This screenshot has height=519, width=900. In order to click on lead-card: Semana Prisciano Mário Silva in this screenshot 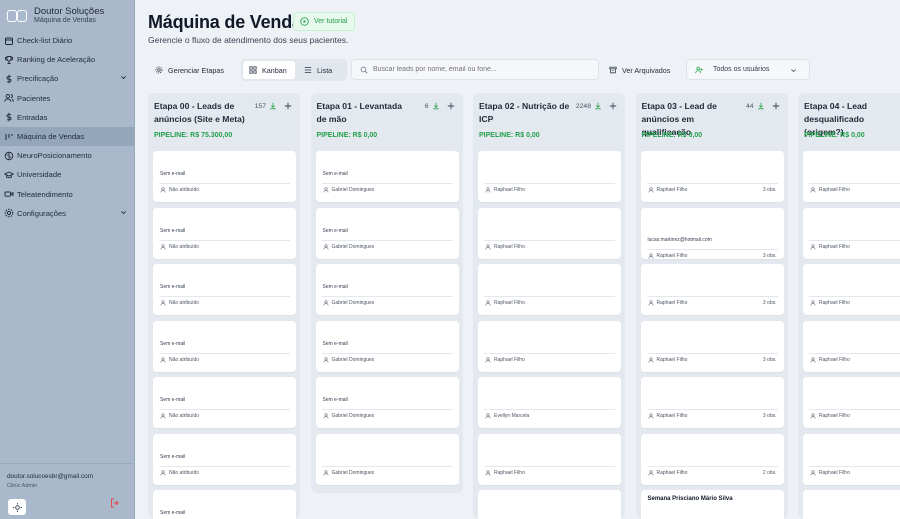, I will do `click(712, 504)`.